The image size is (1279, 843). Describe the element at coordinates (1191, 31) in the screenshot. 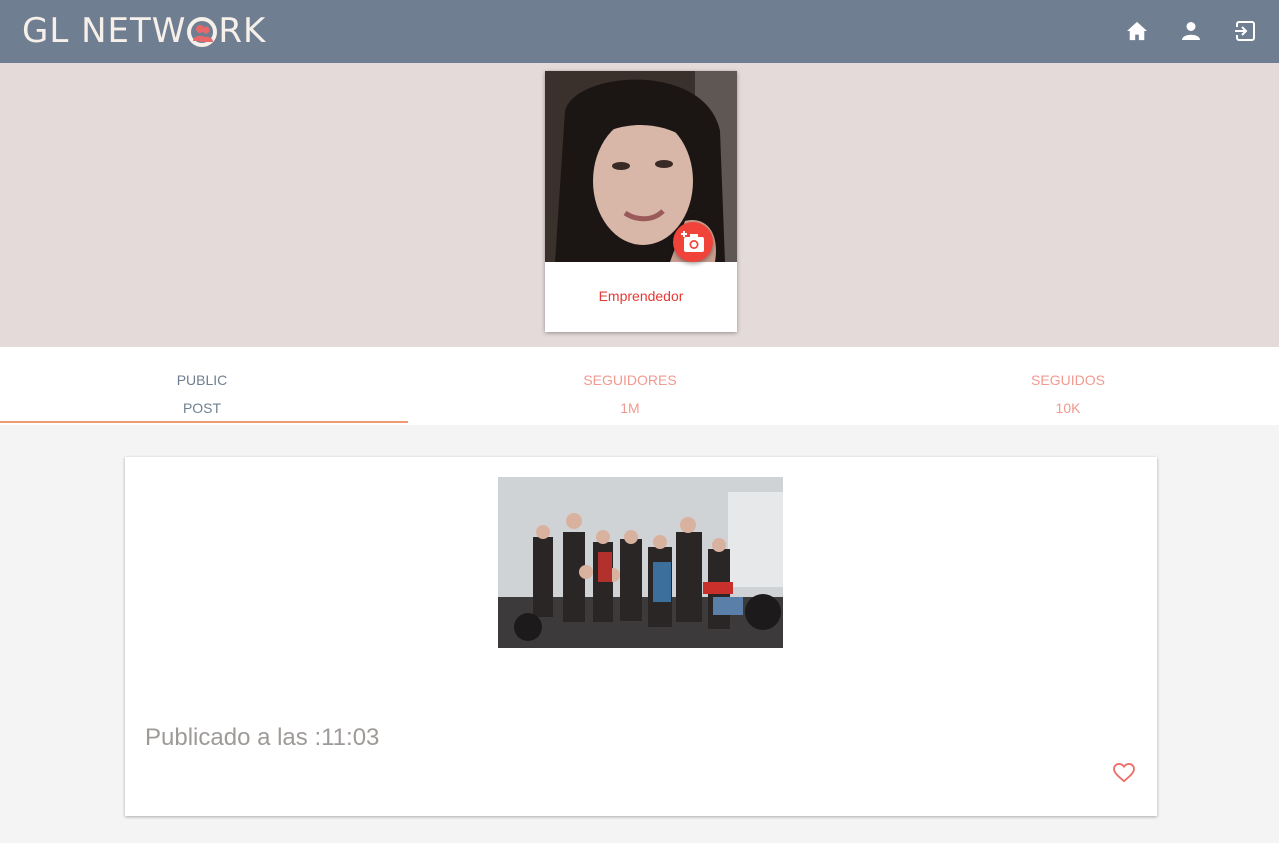

I see `person-icon` at that location.